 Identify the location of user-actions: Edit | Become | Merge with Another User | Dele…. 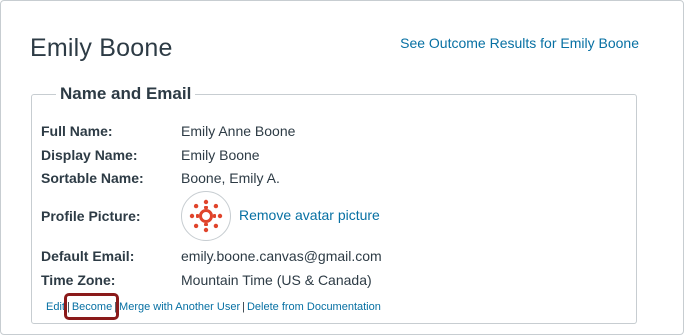
(213, 306).